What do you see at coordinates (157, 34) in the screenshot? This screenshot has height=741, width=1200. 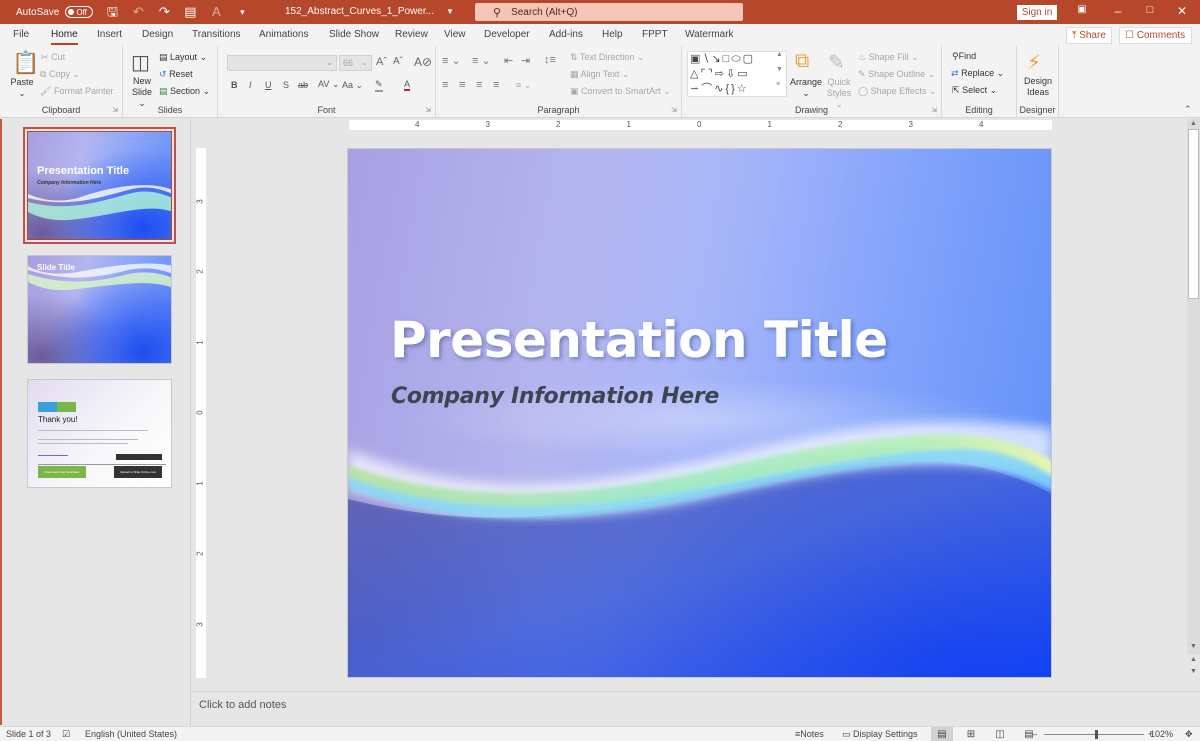 I see `tab-design: Design` at bounding box center [157, 34].